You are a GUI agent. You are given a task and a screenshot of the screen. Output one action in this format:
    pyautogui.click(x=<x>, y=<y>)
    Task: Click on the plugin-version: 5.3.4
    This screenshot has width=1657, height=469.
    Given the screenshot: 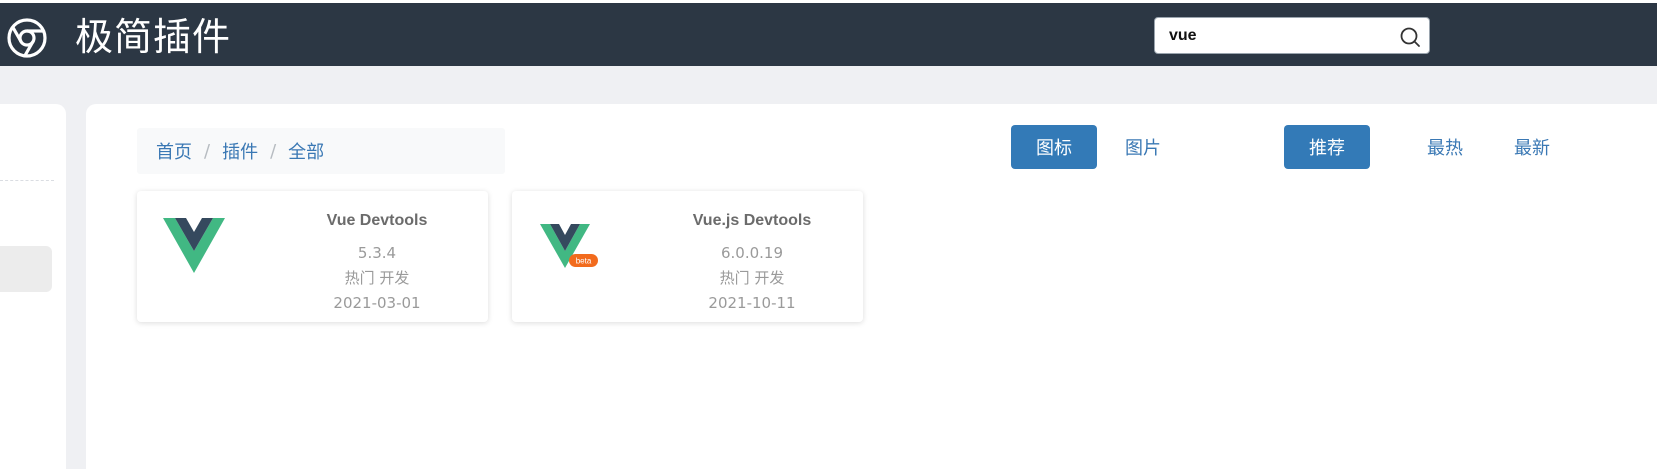 What is the action you would take?
    pyautogui.click(x=377, y=253)
    